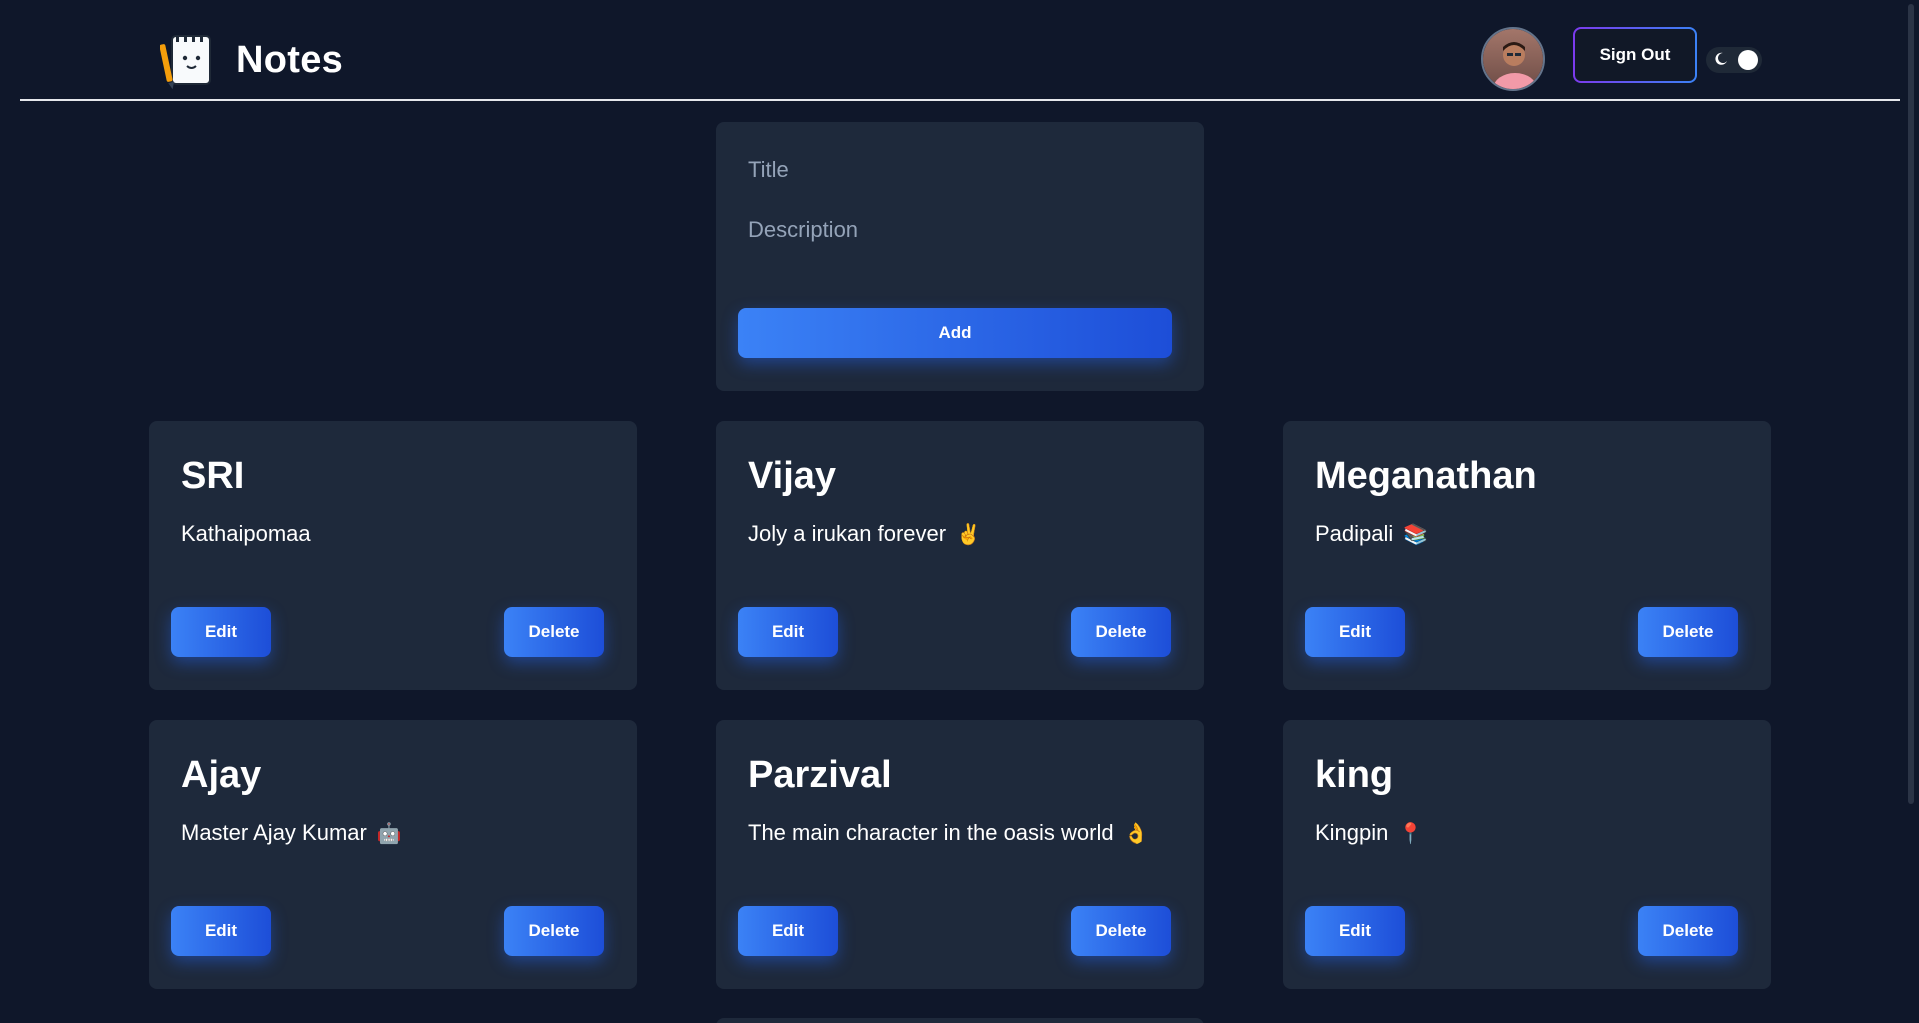  What do you see at coordinates (274, 832) in the screenshot?
I see `note-description-text: Master Ajay Kumar` at bounding box center [274, 832].